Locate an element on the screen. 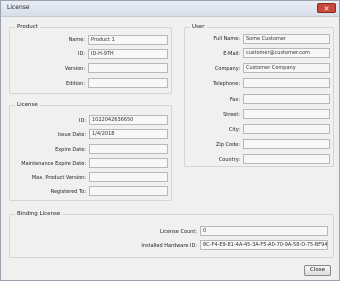 Image resolution: width=340 pixels, height=281 pixels. user-group-title: User is located at coordinates (198, 27).